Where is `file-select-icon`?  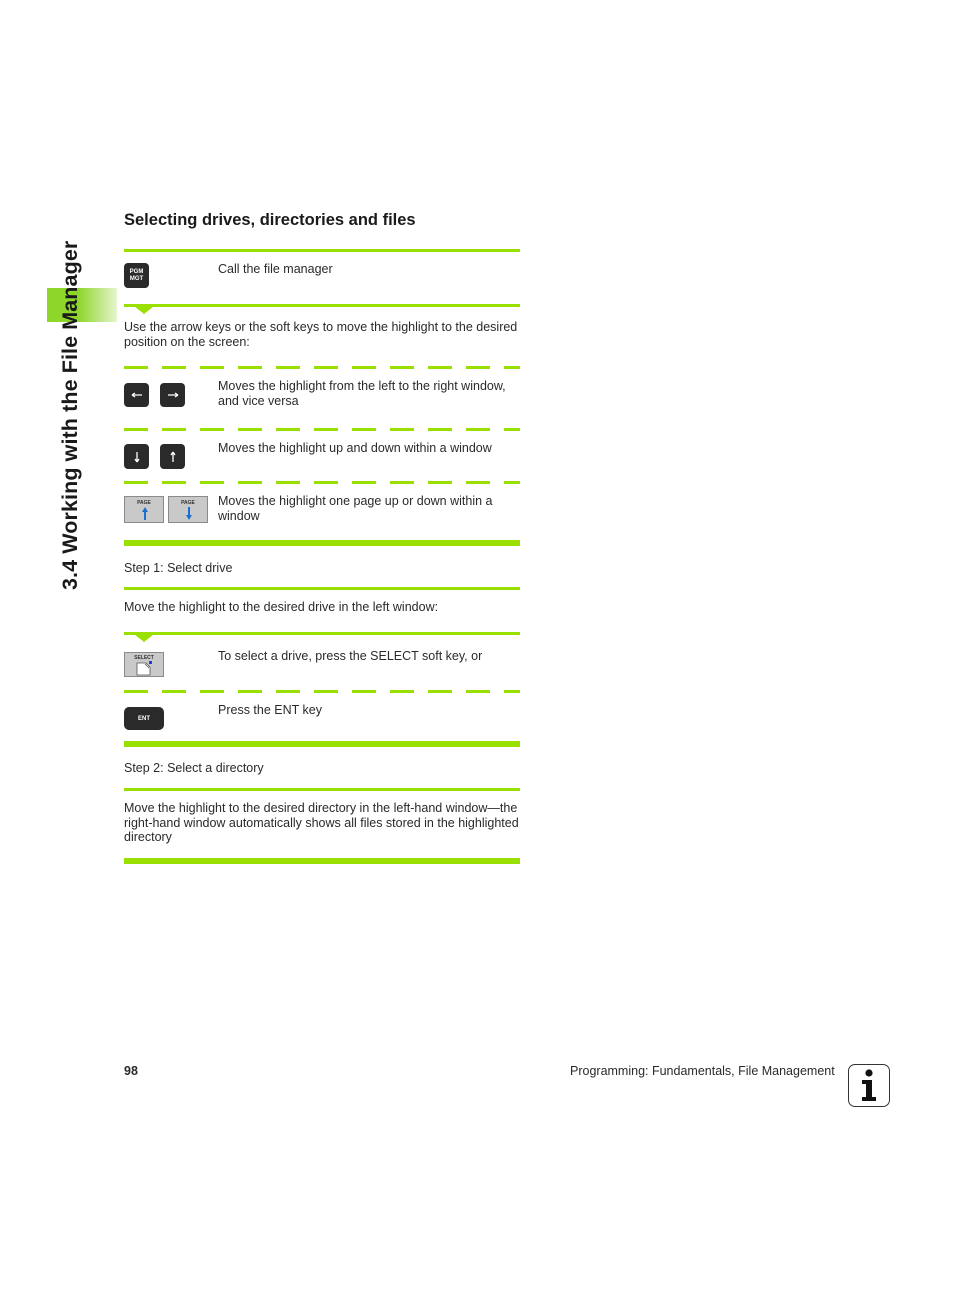
file-select-icon is located at coordinates (144, 668).